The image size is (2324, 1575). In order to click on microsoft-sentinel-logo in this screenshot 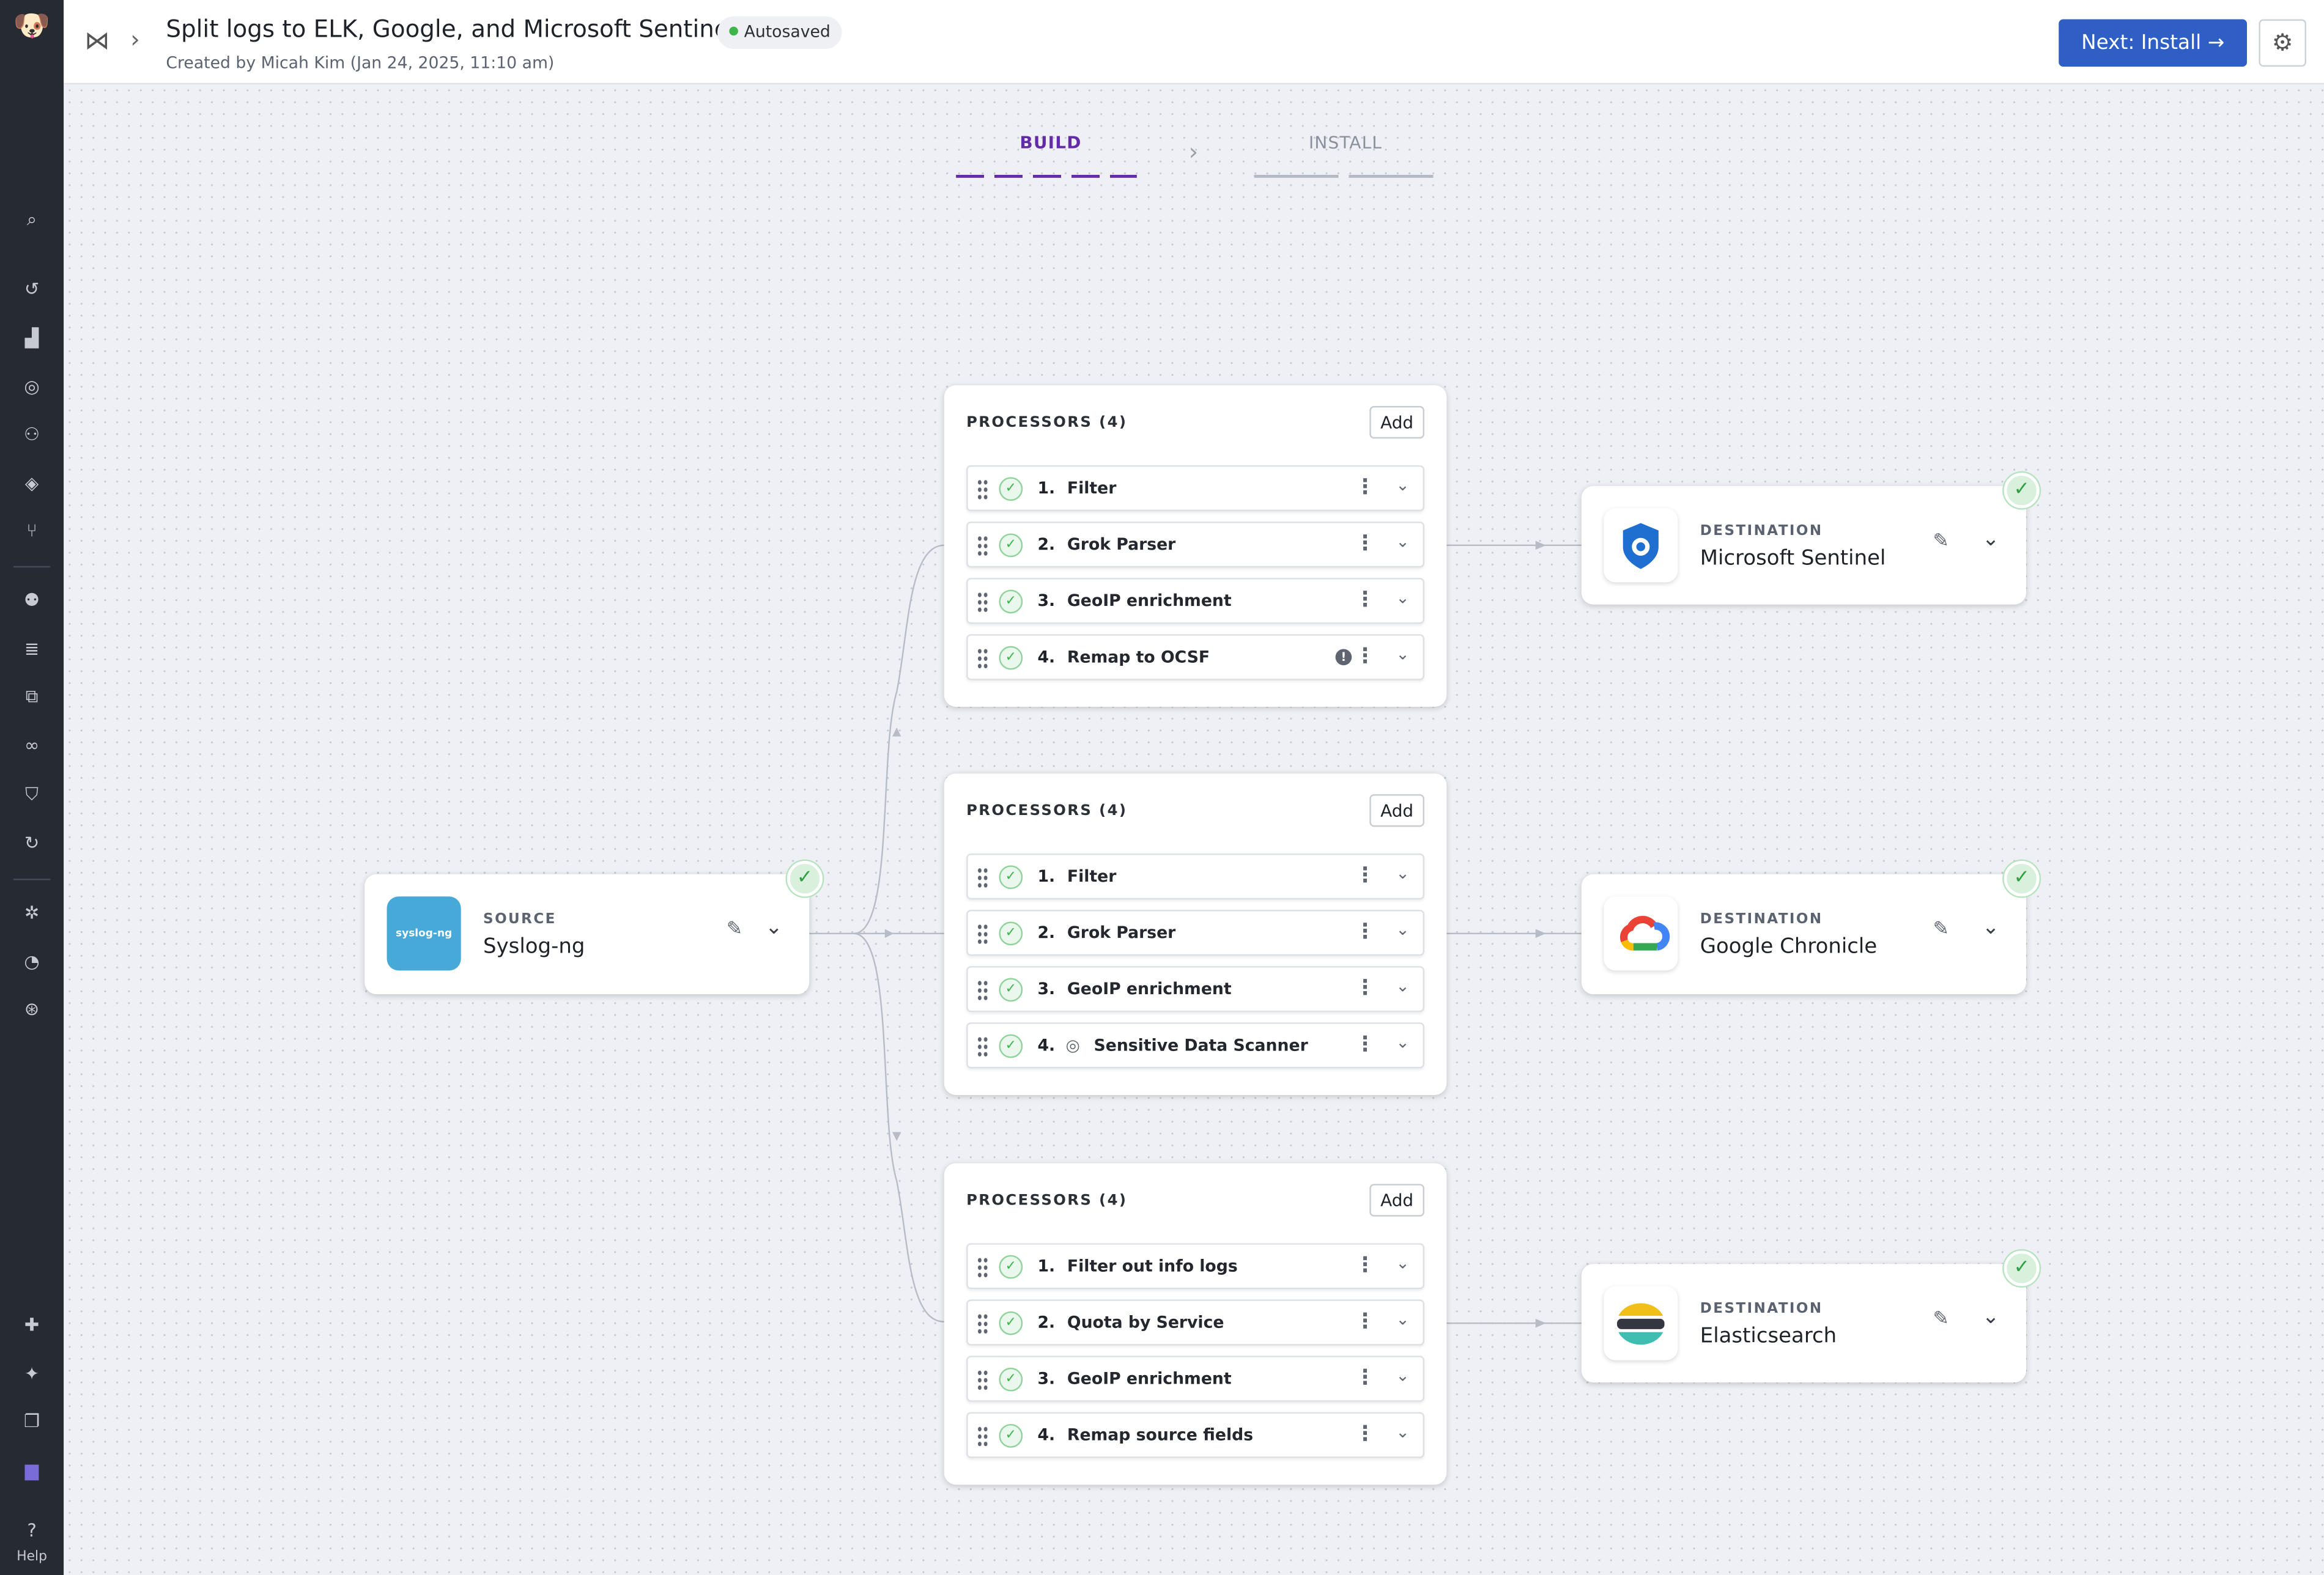, I will do `click(1641, 545)`.